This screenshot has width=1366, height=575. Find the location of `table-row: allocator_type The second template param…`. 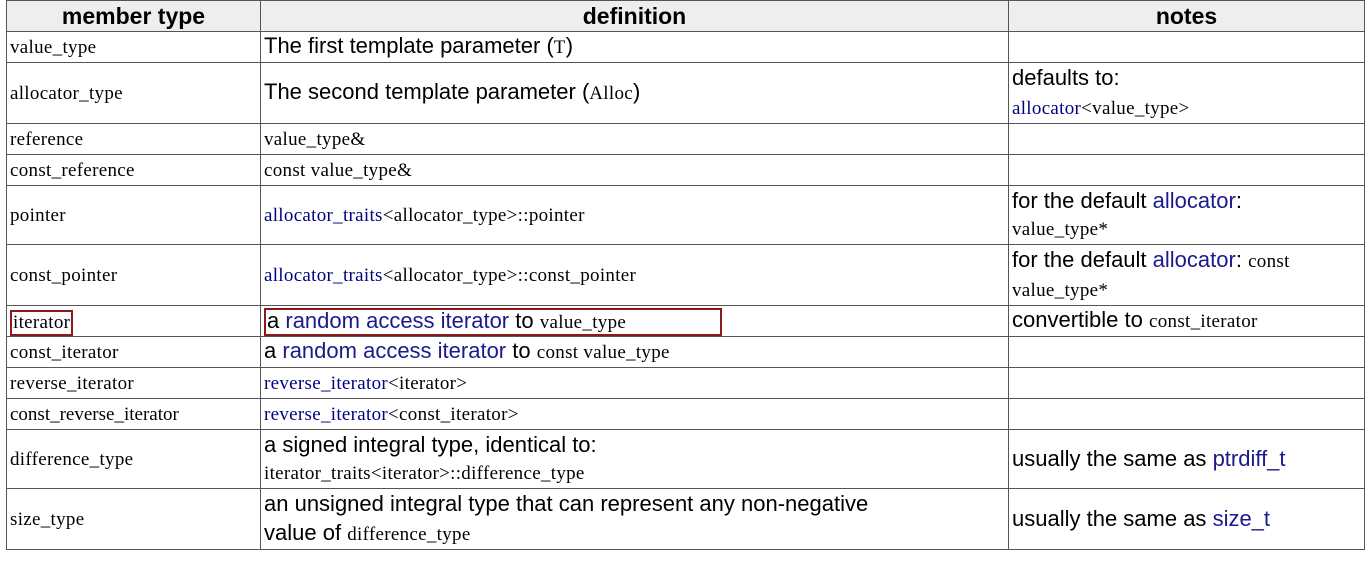

table-row: allocator_type The second template param… is located at coordinates (685, 93).